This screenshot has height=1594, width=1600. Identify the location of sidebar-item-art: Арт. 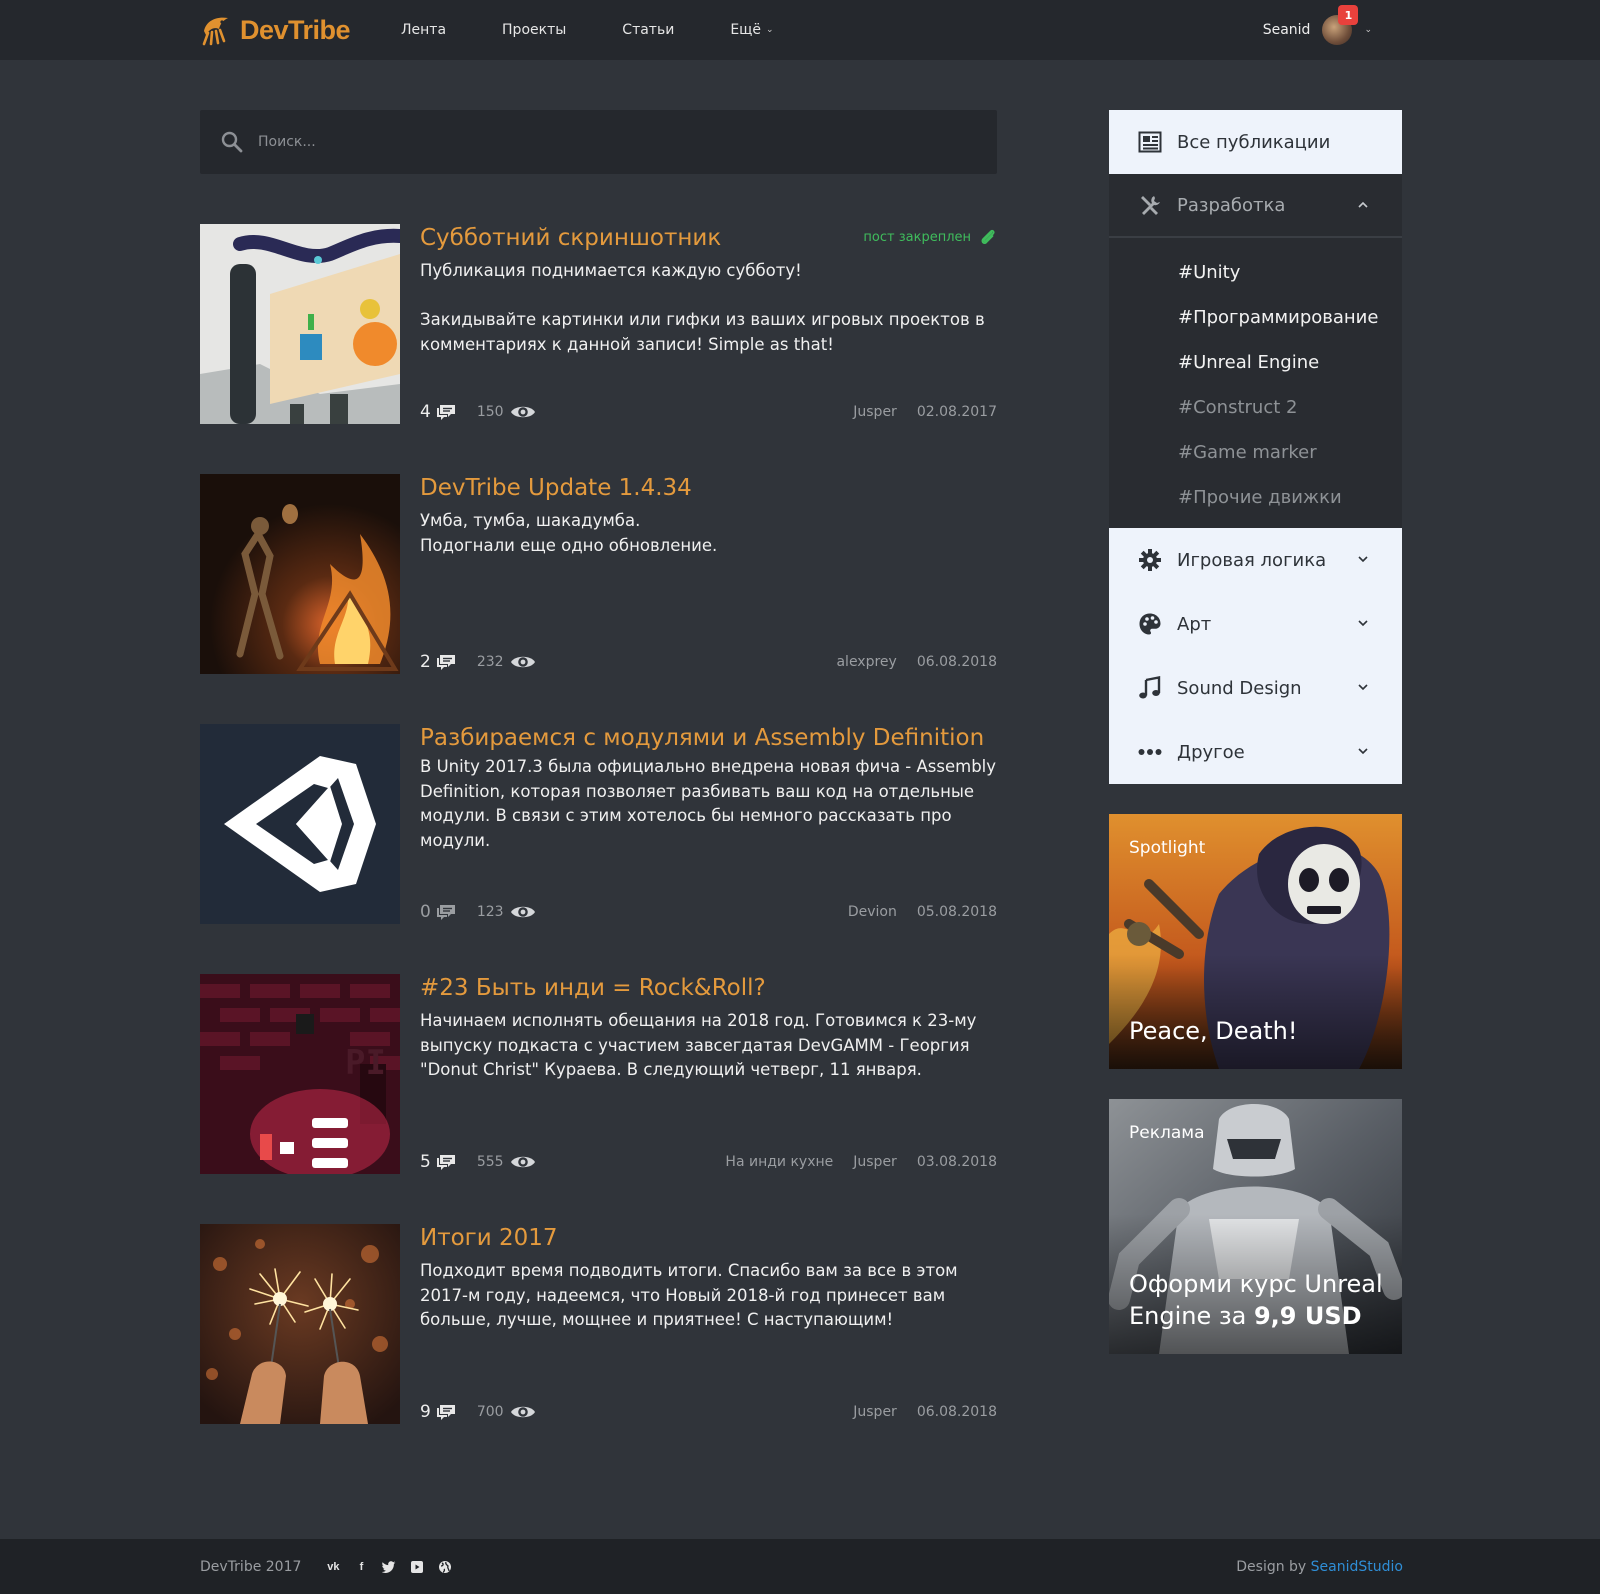
(1255, 624).